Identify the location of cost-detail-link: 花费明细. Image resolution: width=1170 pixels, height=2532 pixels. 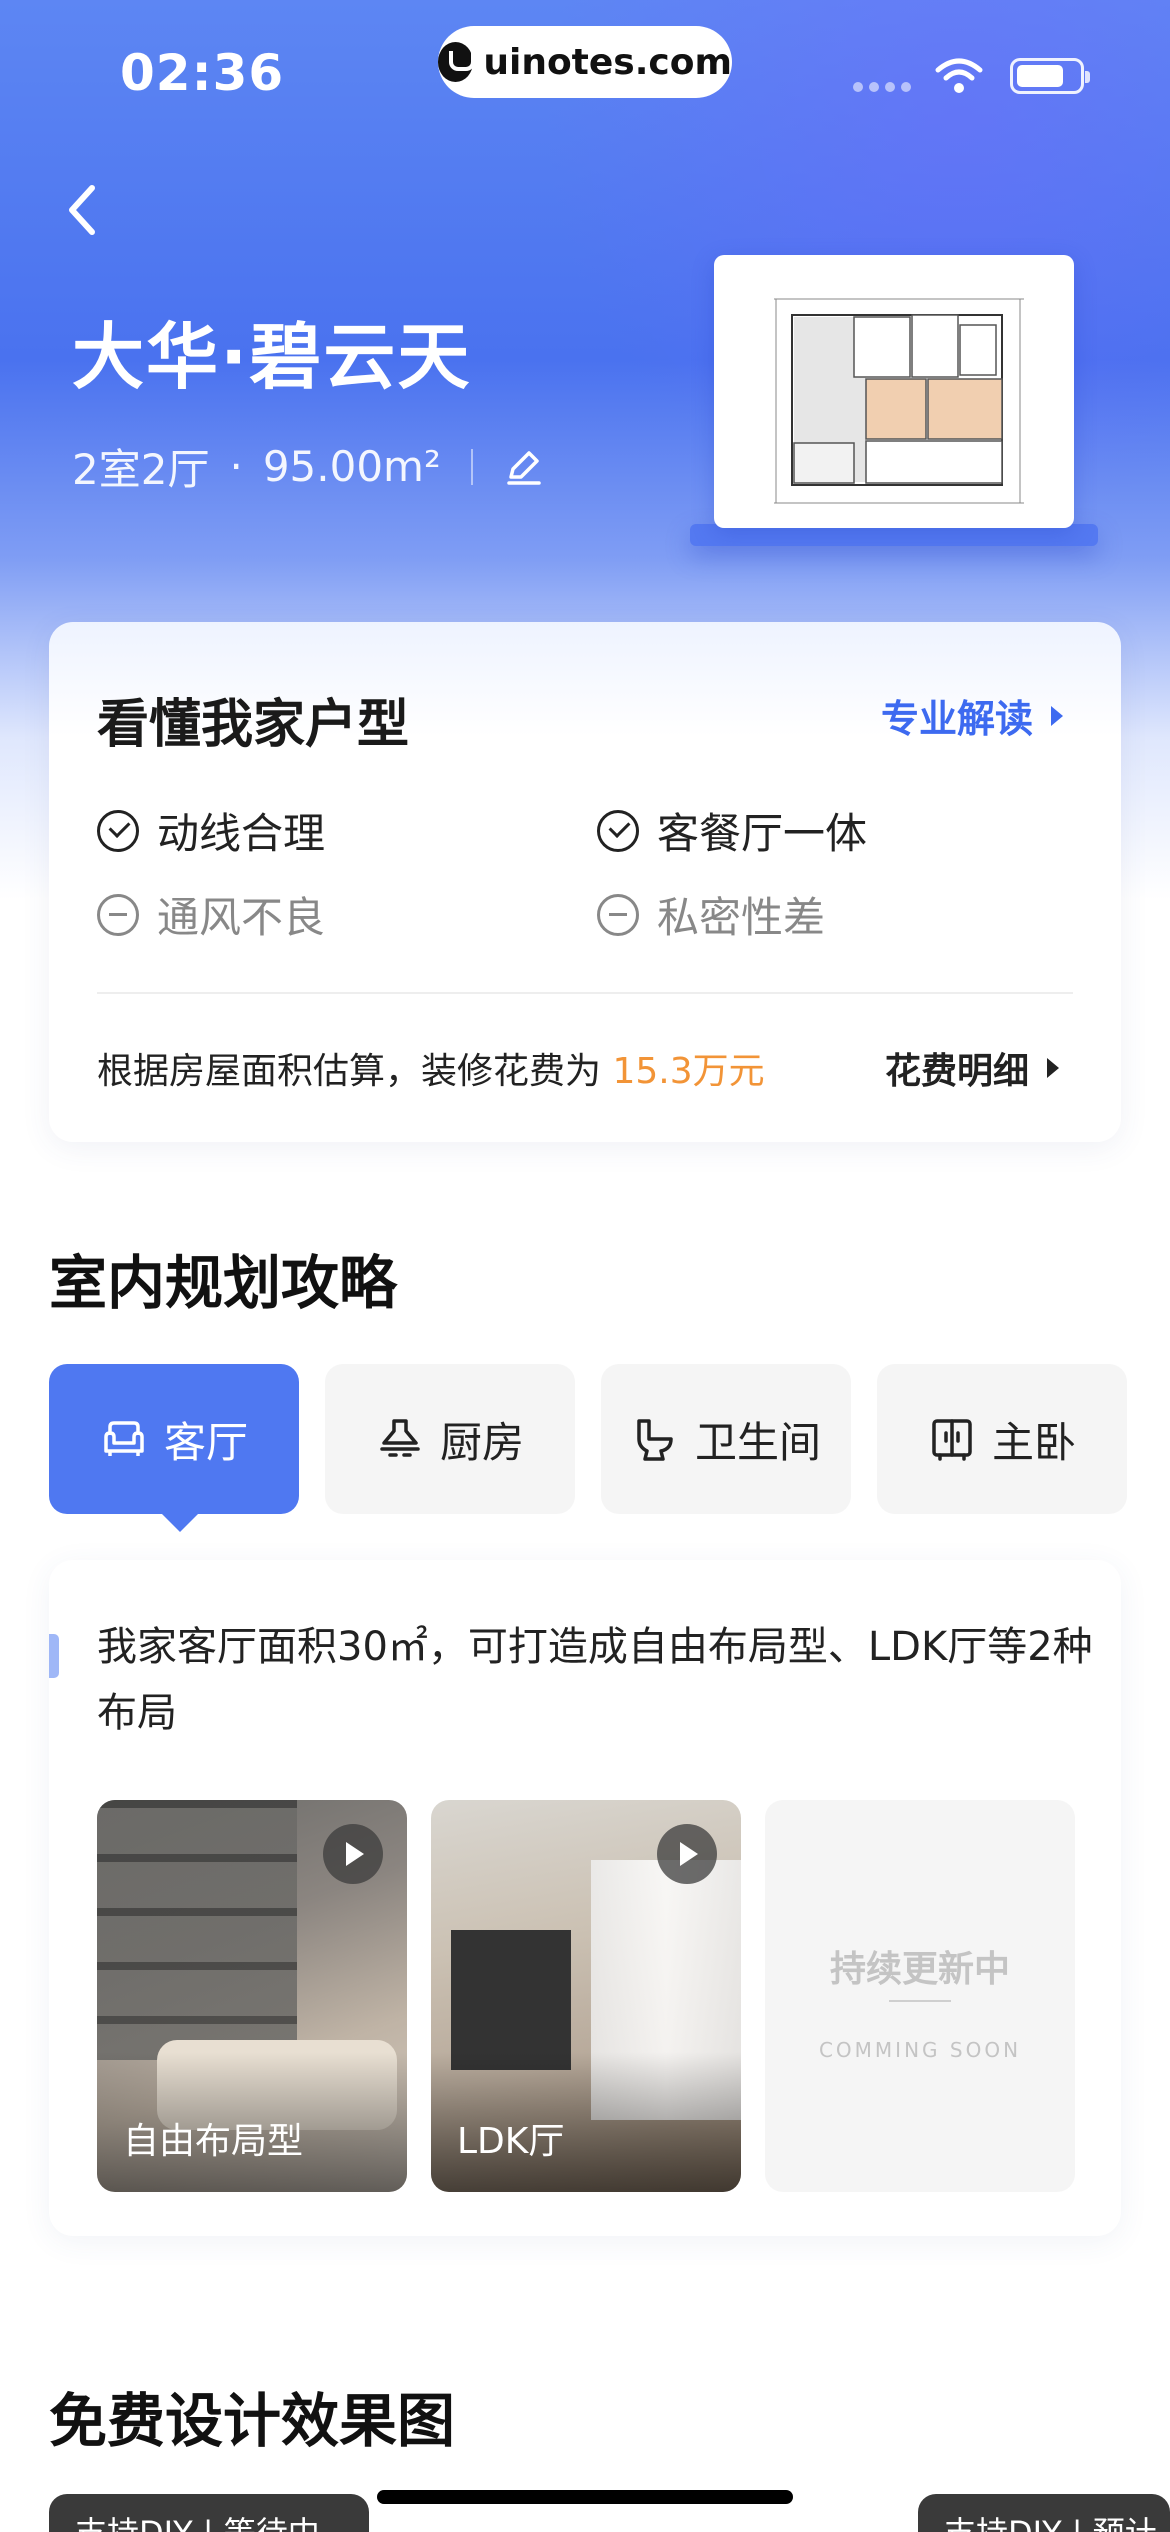
(972, 1068).